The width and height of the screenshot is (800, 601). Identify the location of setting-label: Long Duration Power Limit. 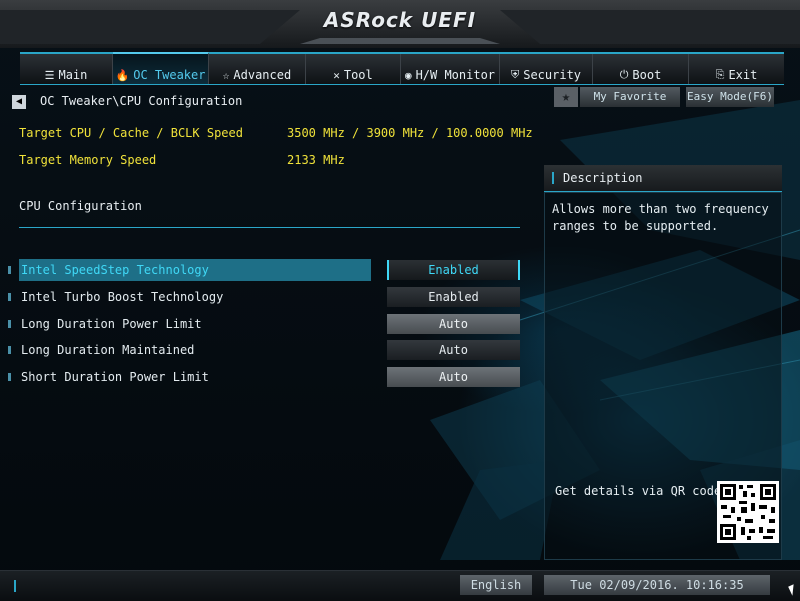
(111, 324).